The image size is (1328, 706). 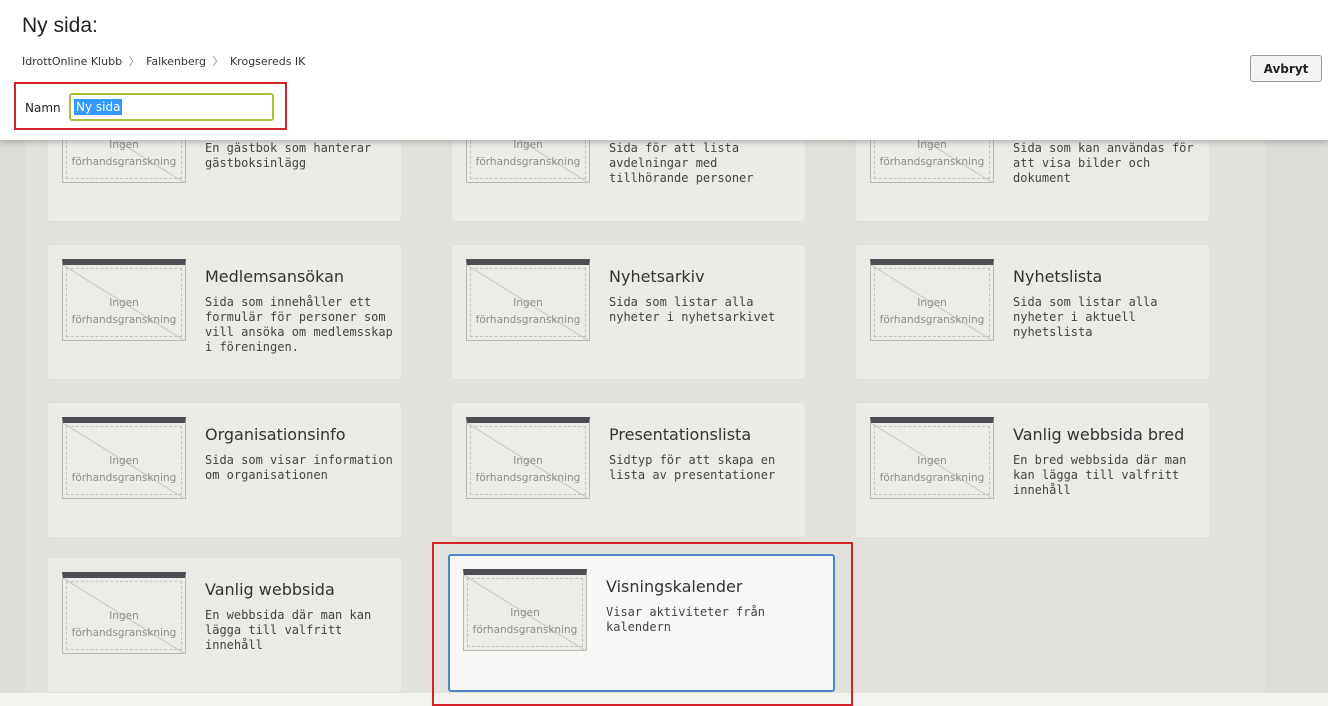 I want to click on breadcrumb-item: IdrottOnline Klubb, so click(x=72, y=61).